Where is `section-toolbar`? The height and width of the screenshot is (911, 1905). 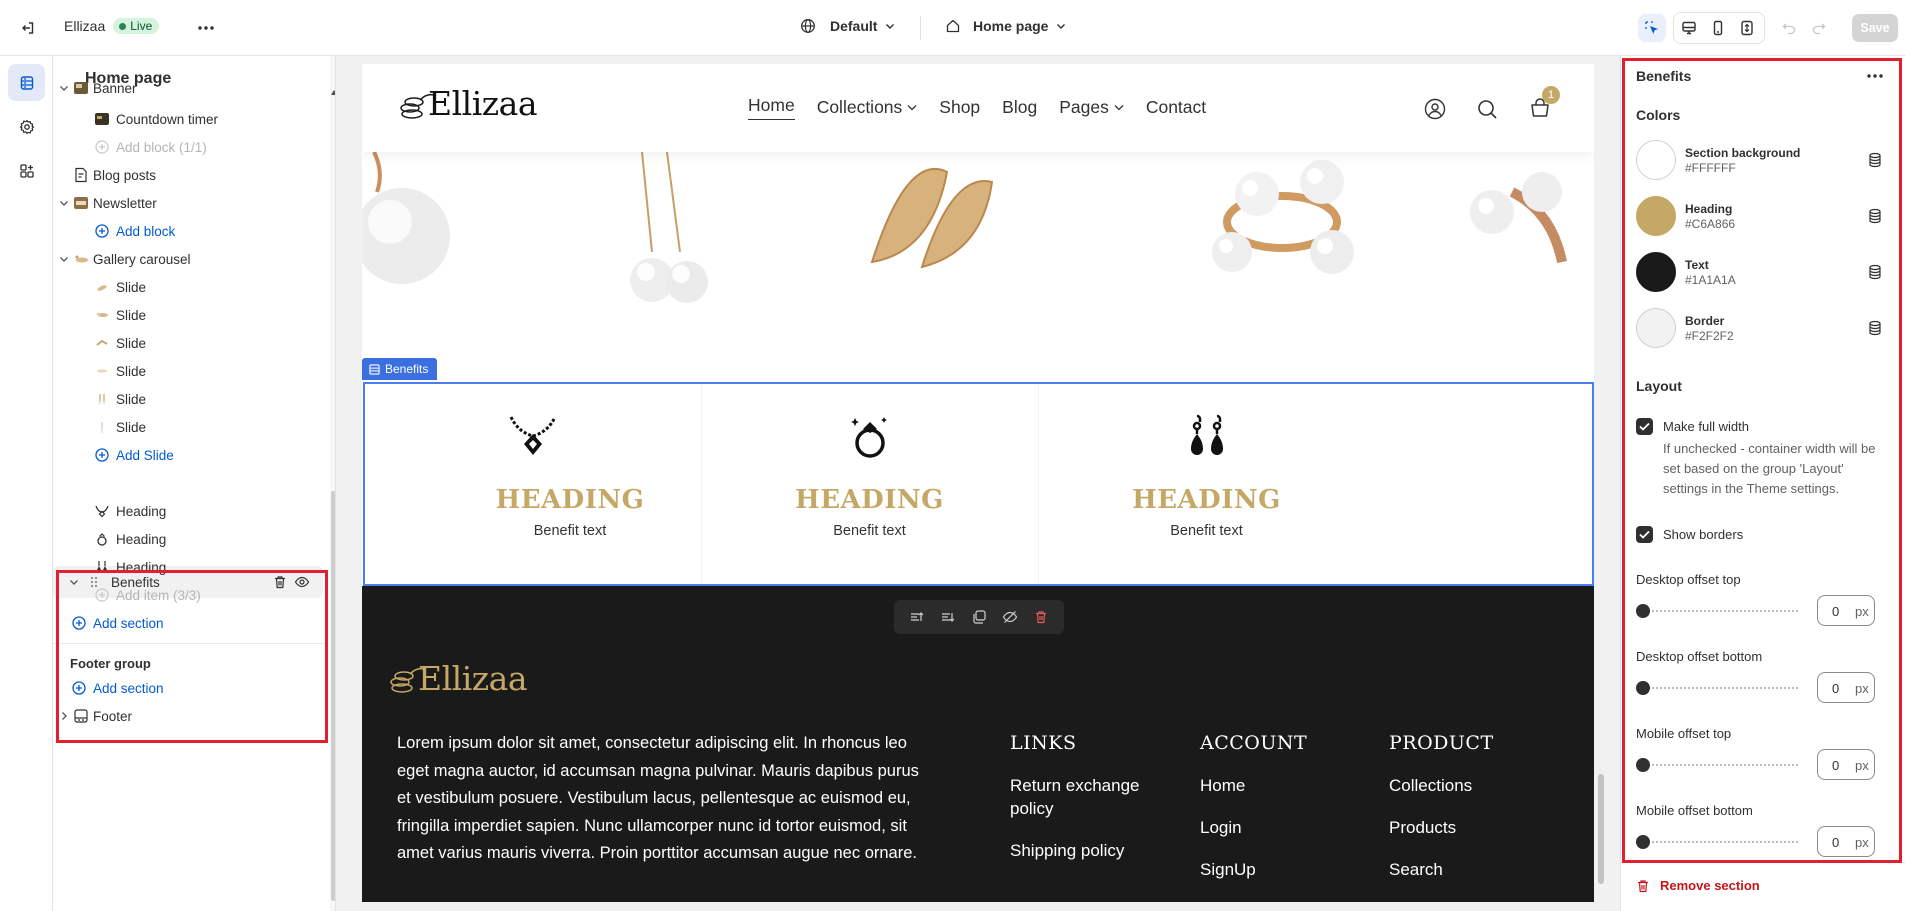
section-toolbar is located at coordinates (979, 617).